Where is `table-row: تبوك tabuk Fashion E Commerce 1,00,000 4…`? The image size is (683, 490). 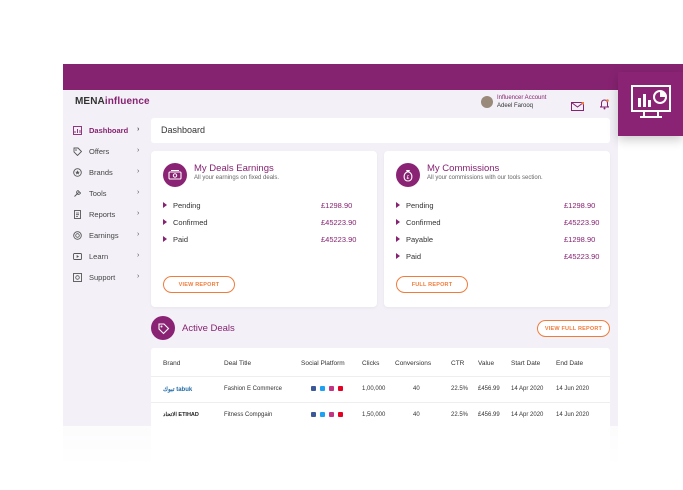 table-row: تبوك tabuk Fashion E Commerce 1,00,000 4… is located at coordinates (380, 389).